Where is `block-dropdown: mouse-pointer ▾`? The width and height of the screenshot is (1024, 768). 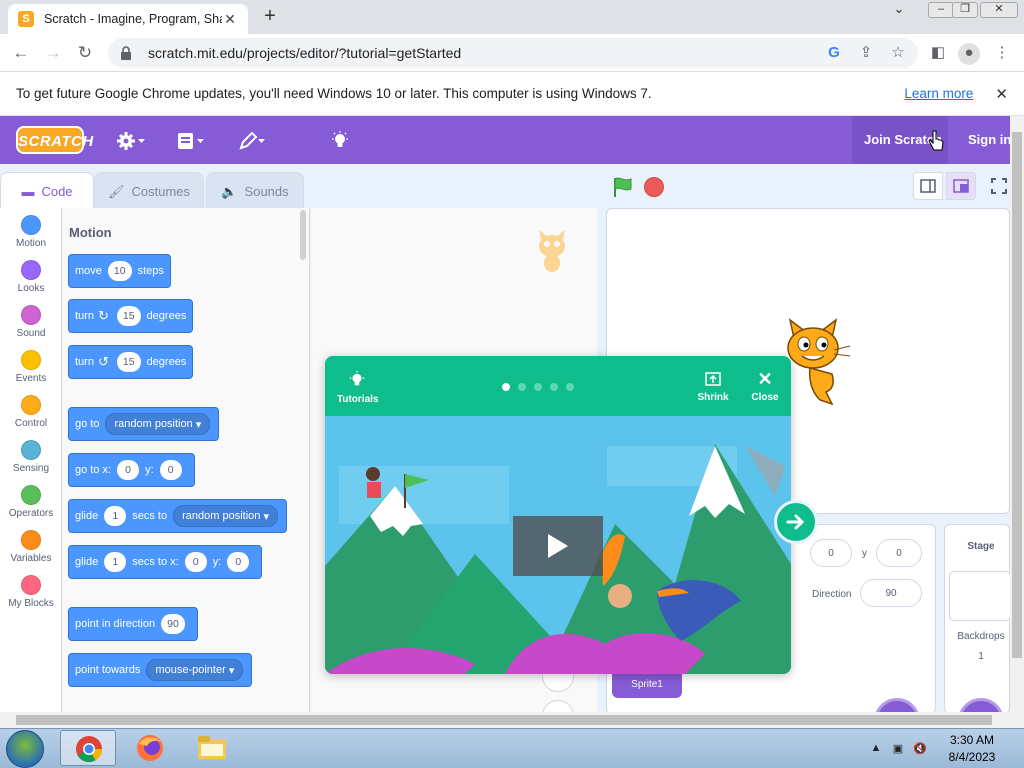
block-dropdown: mouse-pointer ▾ is located at coordinates (195, 670).